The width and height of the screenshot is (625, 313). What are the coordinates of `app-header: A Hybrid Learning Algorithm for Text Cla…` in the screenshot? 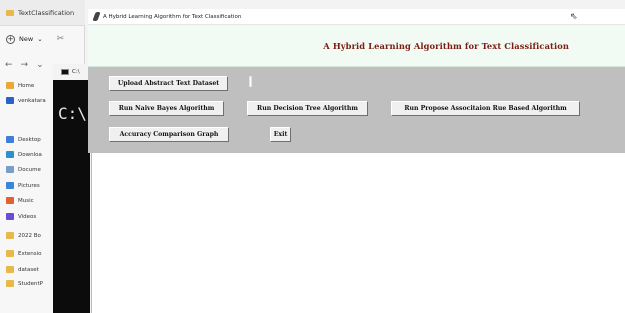 It's located at (356, 46).